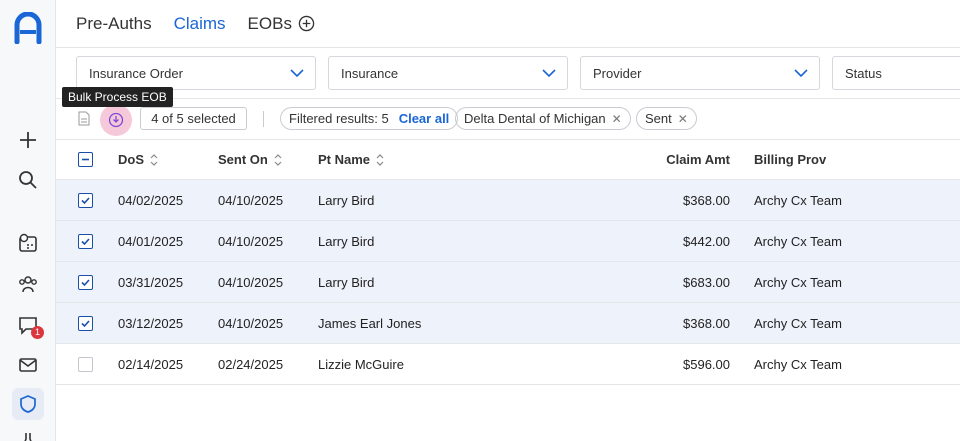 This screenshot has height=441, width=960. I want to click on insurance-order-value: Insurance Order, so click(136, 73).